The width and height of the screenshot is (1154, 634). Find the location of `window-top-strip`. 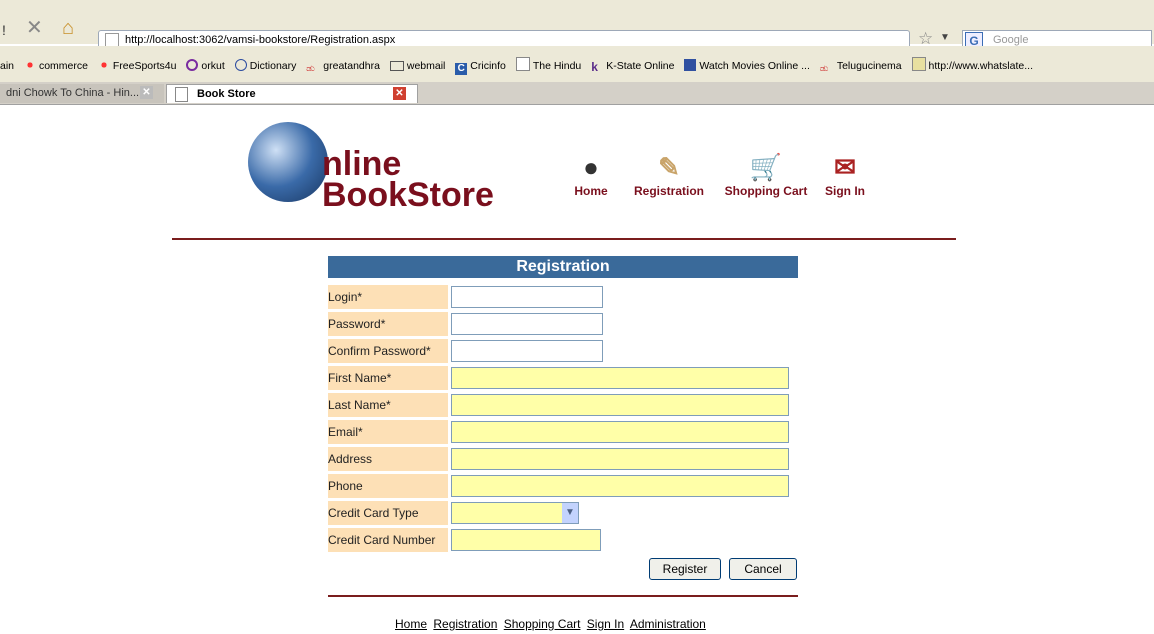

window-top-strip is located at coordinates (577, 6).